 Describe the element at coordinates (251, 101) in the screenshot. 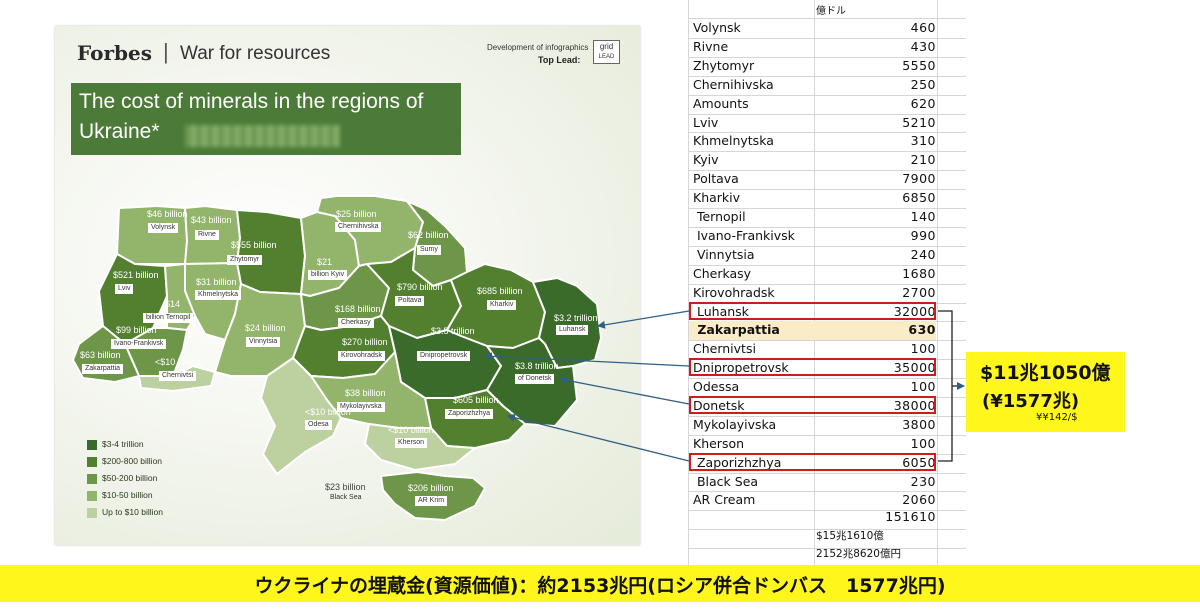

I see `map-title-line-1: The cost of minerals in the regions of` at that location.